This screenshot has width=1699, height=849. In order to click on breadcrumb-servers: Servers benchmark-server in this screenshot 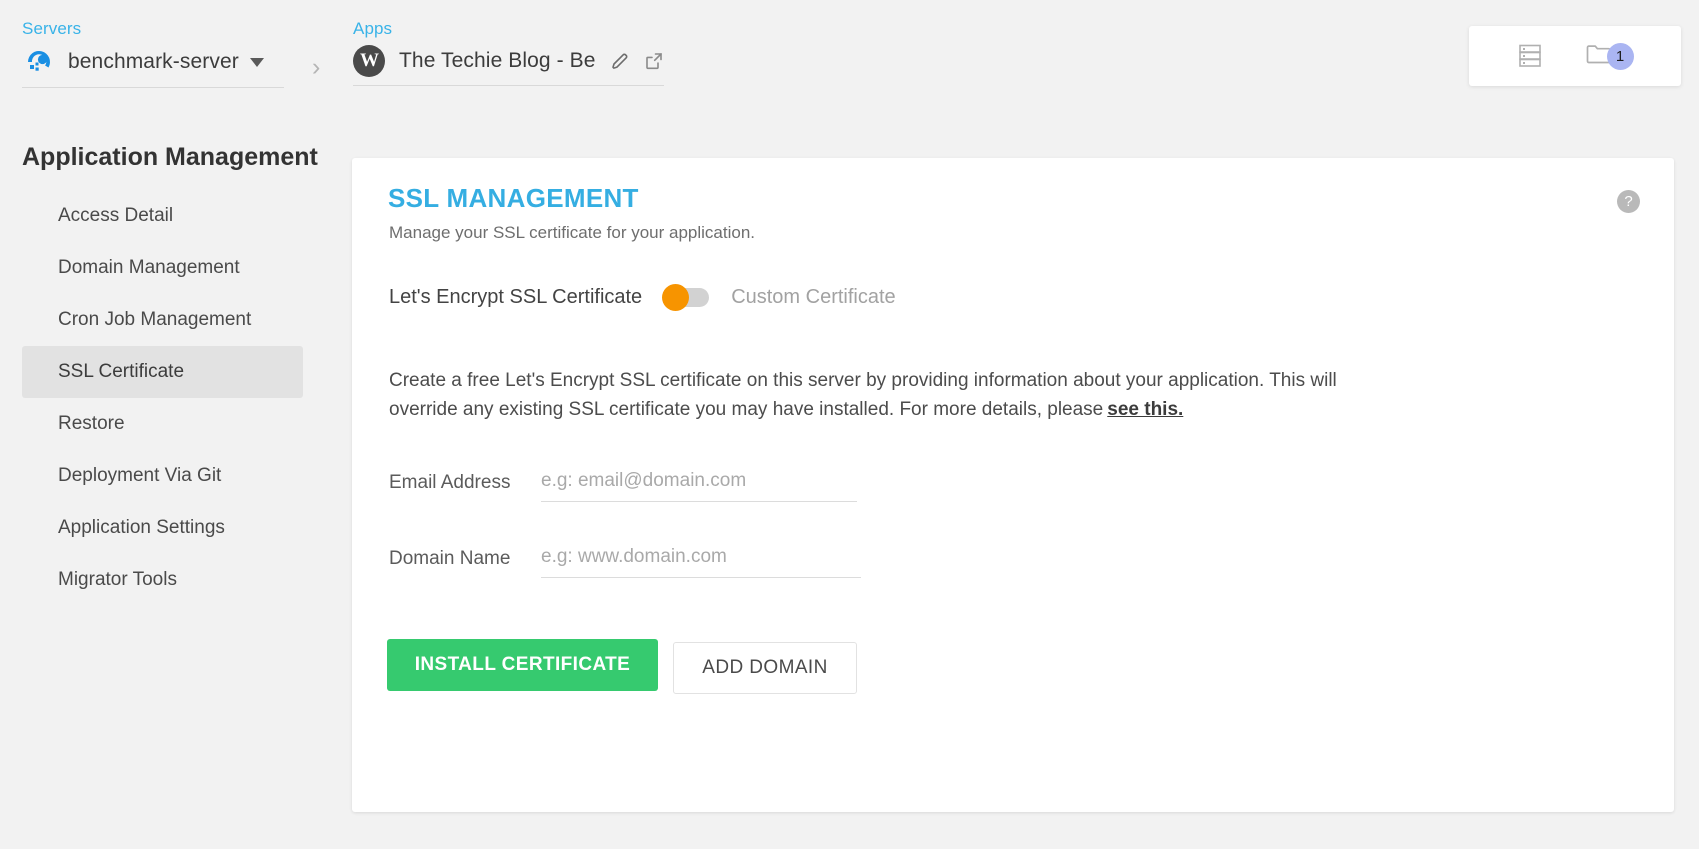, I will do `click(153, 53)`.